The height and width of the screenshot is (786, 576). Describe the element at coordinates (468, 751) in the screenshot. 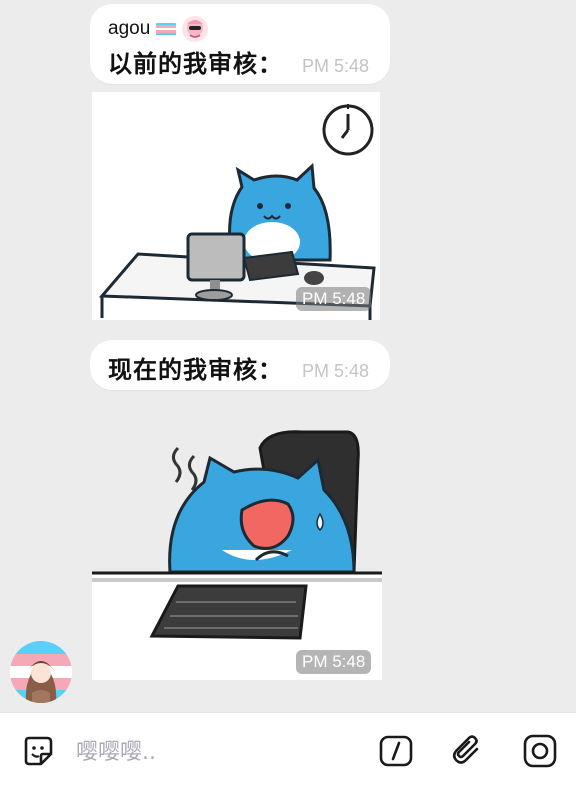

I see `paperclip-icon` at that location.